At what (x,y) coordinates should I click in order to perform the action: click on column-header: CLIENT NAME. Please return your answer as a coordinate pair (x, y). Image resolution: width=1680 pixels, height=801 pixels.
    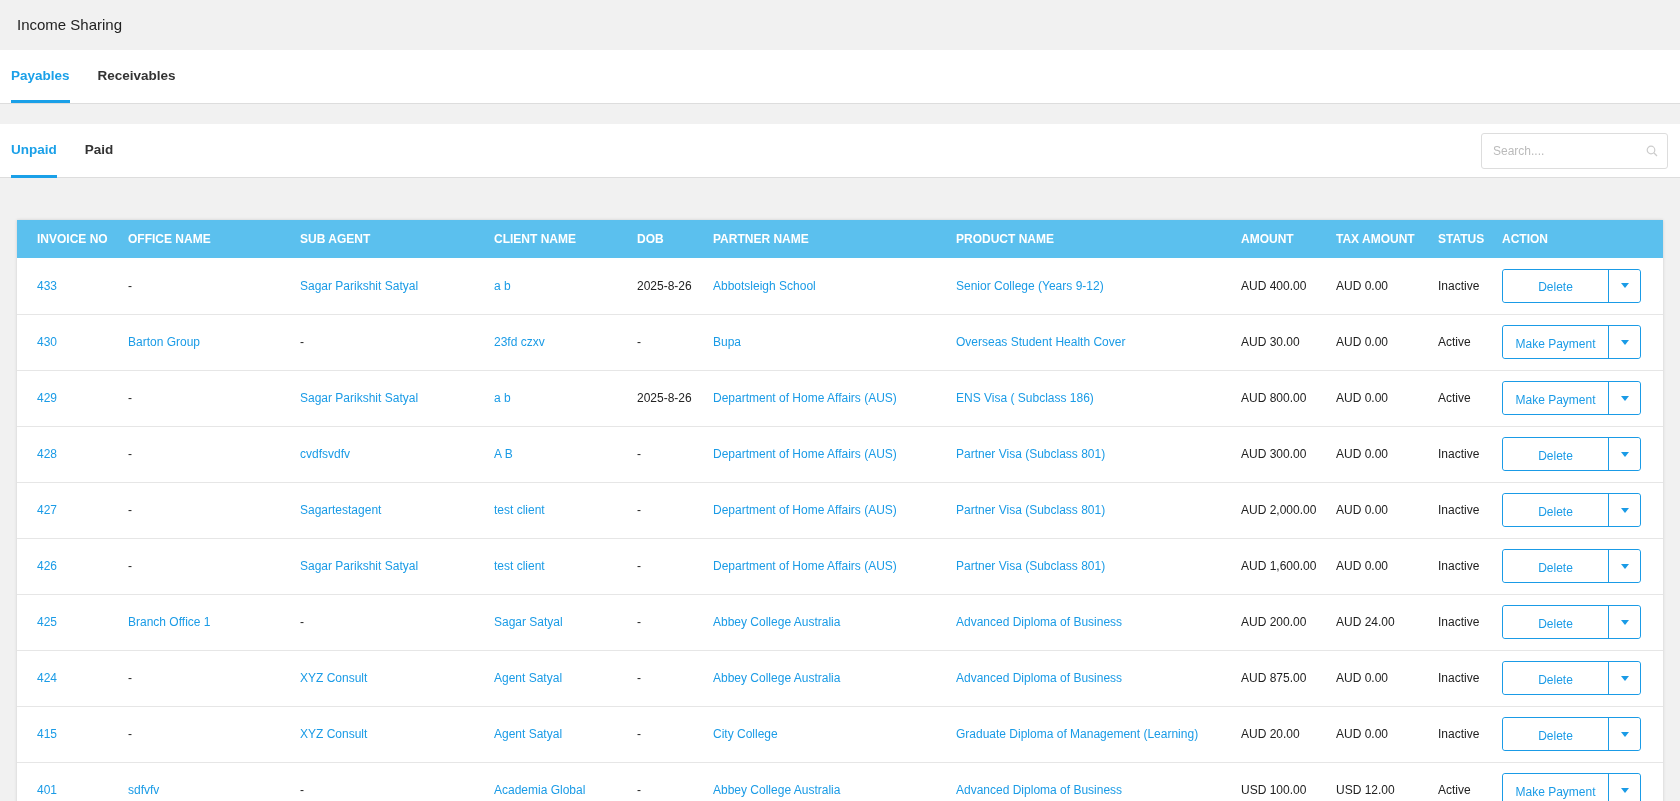
    Looking at the image, I should click on (545, 239).